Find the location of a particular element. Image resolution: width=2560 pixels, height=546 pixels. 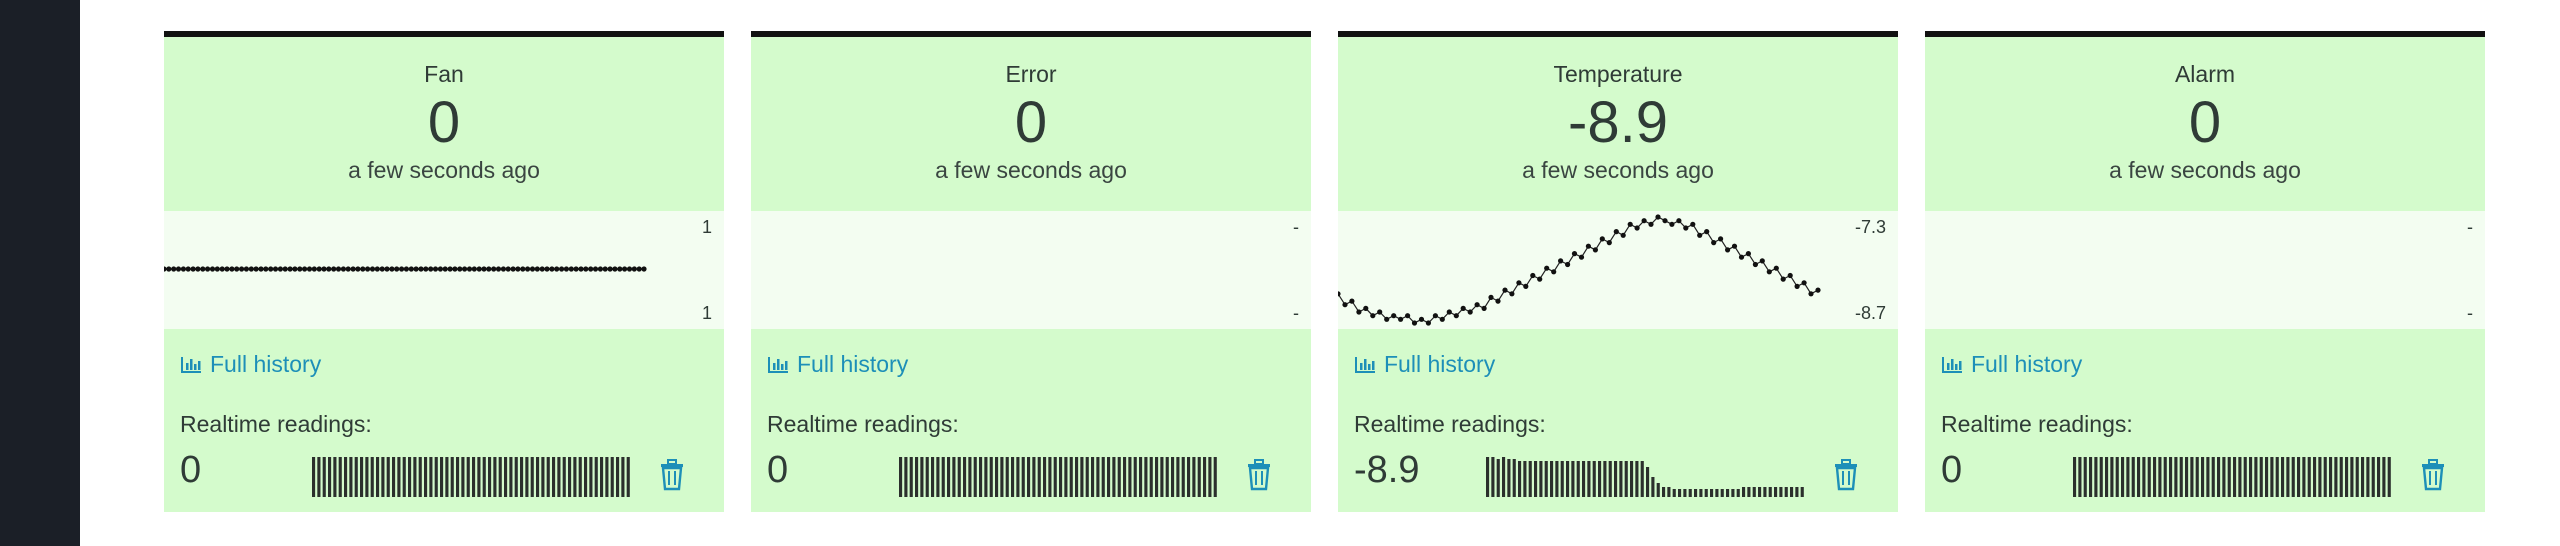

sparkline: - - is located at coordinates (2205, 270).